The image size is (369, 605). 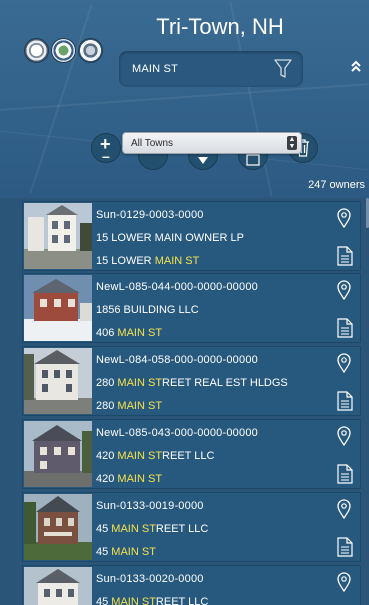 I want to click on parcel-id: NewL-085-043-000-0000-00000, so click(x=177, y=433).